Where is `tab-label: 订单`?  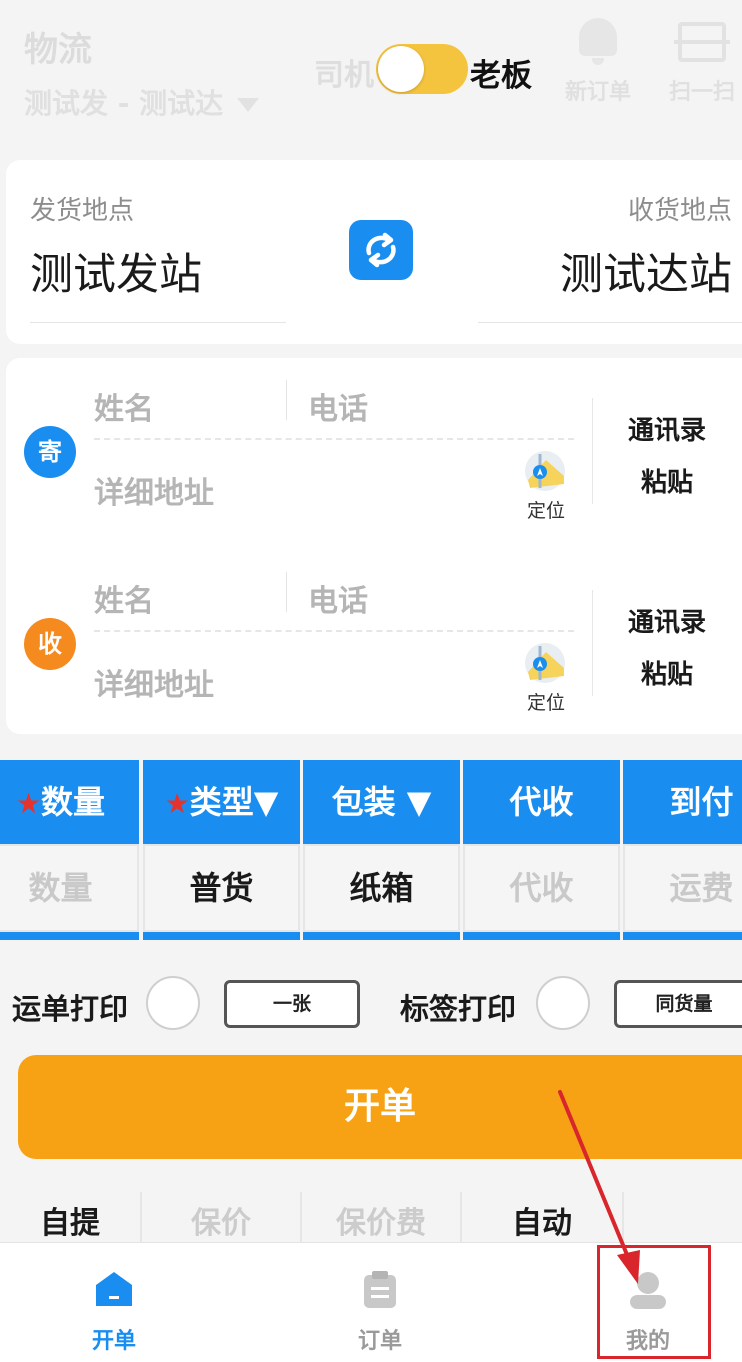 tab-label: 订单 is located at coordinates (379, 1341).